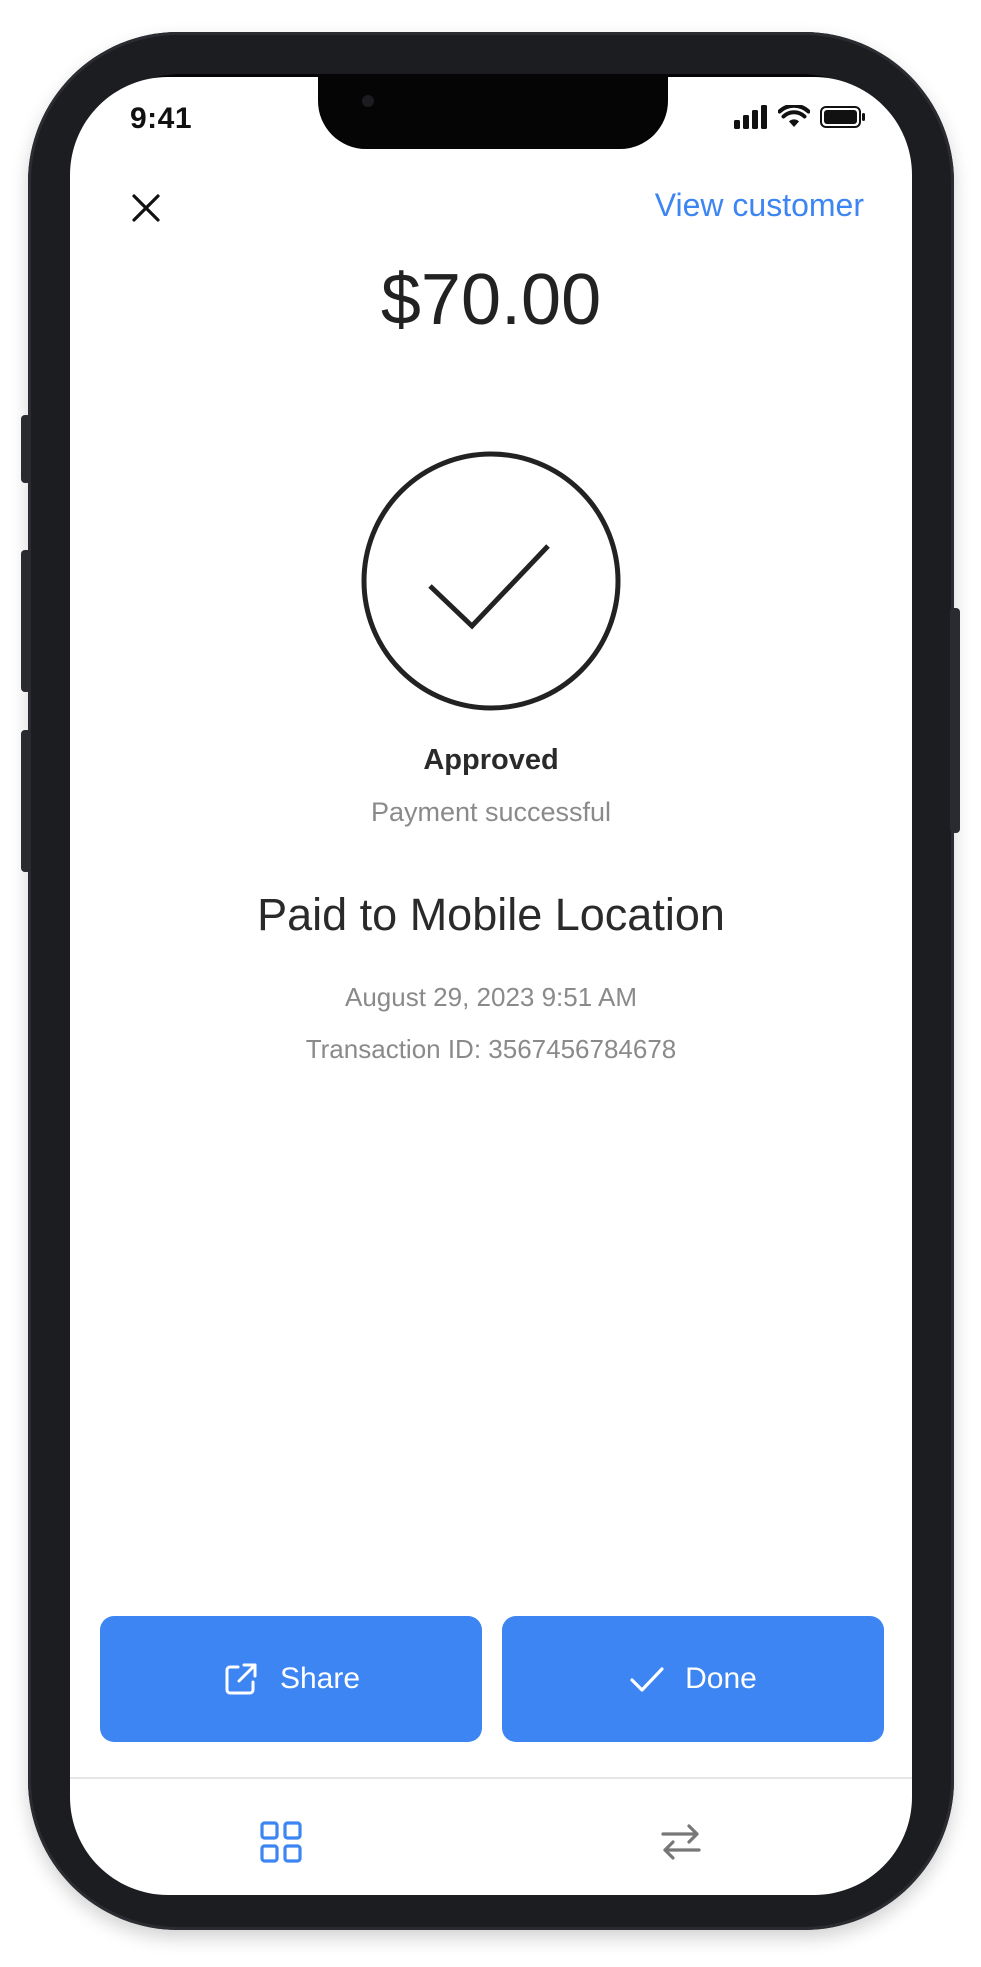 Image resolution: width=981 pixels, height=1967 pixels. What do you see at coordinates (750, 117) in the screenshot?
I see `cellular-signal-icon` at bounding box center [750, 117].